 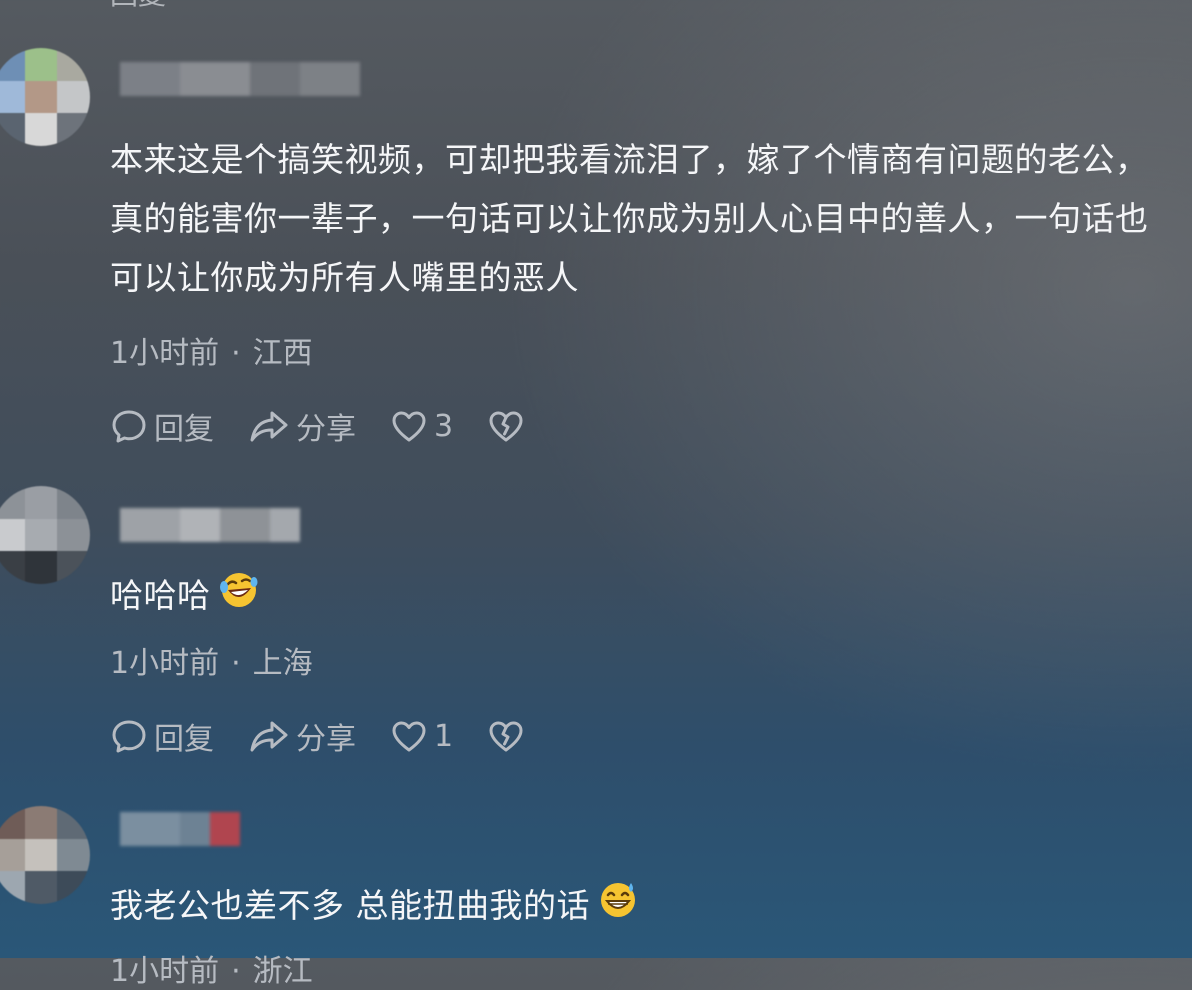 I want to click on like-count: 1, so click(x=444, y=736).